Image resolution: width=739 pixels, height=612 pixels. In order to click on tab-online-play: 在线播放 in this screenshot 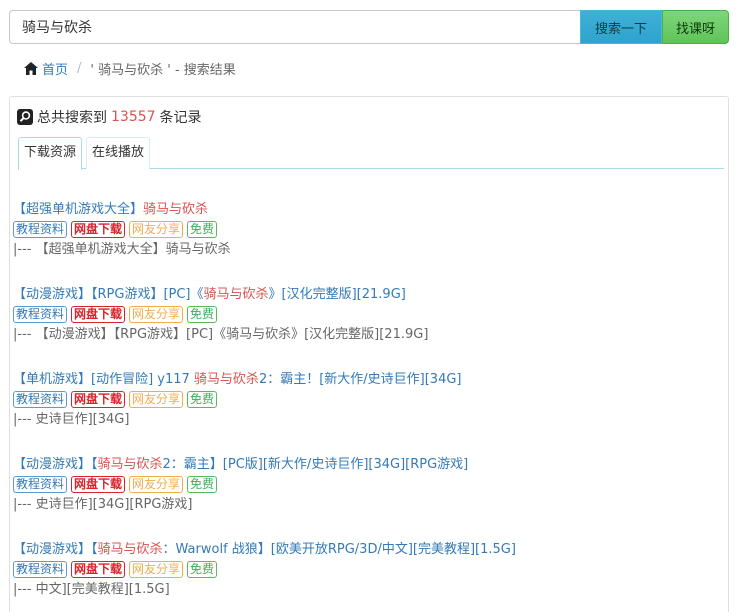, I will do `click(118, 153)`.